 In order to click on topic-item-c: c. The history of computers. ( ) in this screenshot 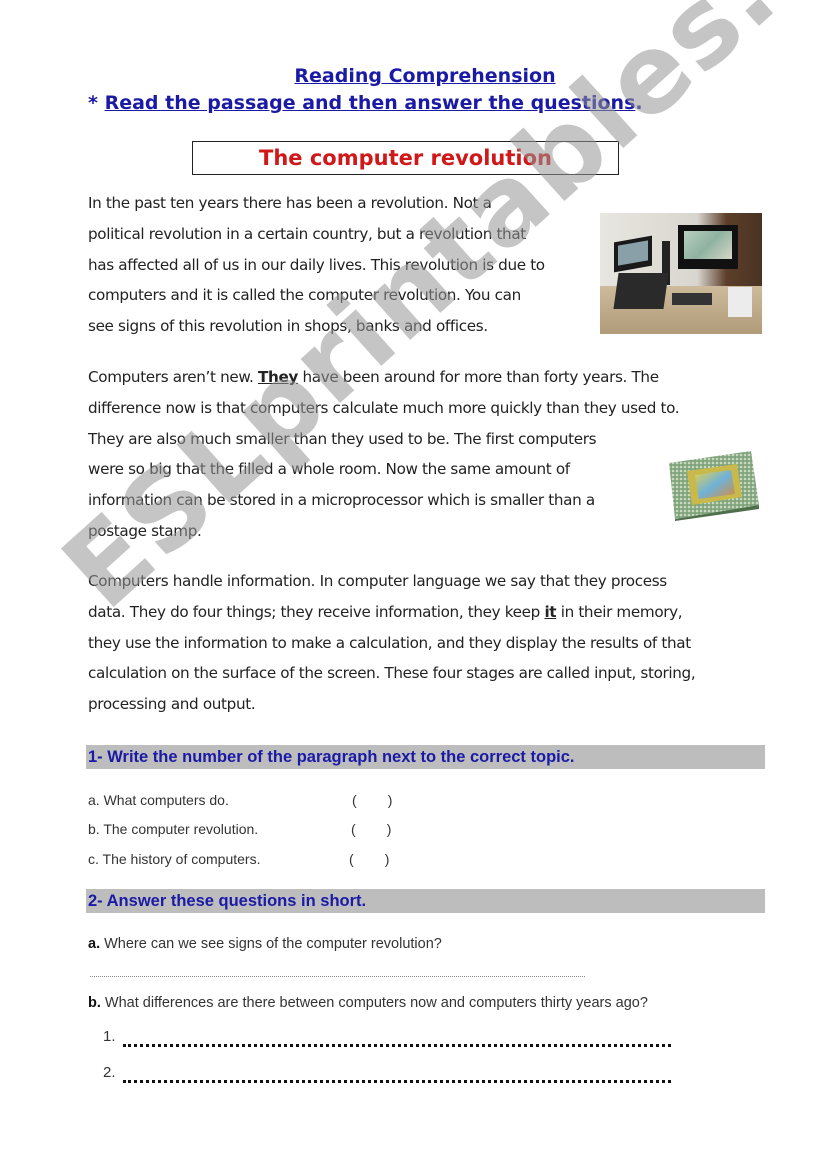, I will do `click(238, 859)`.